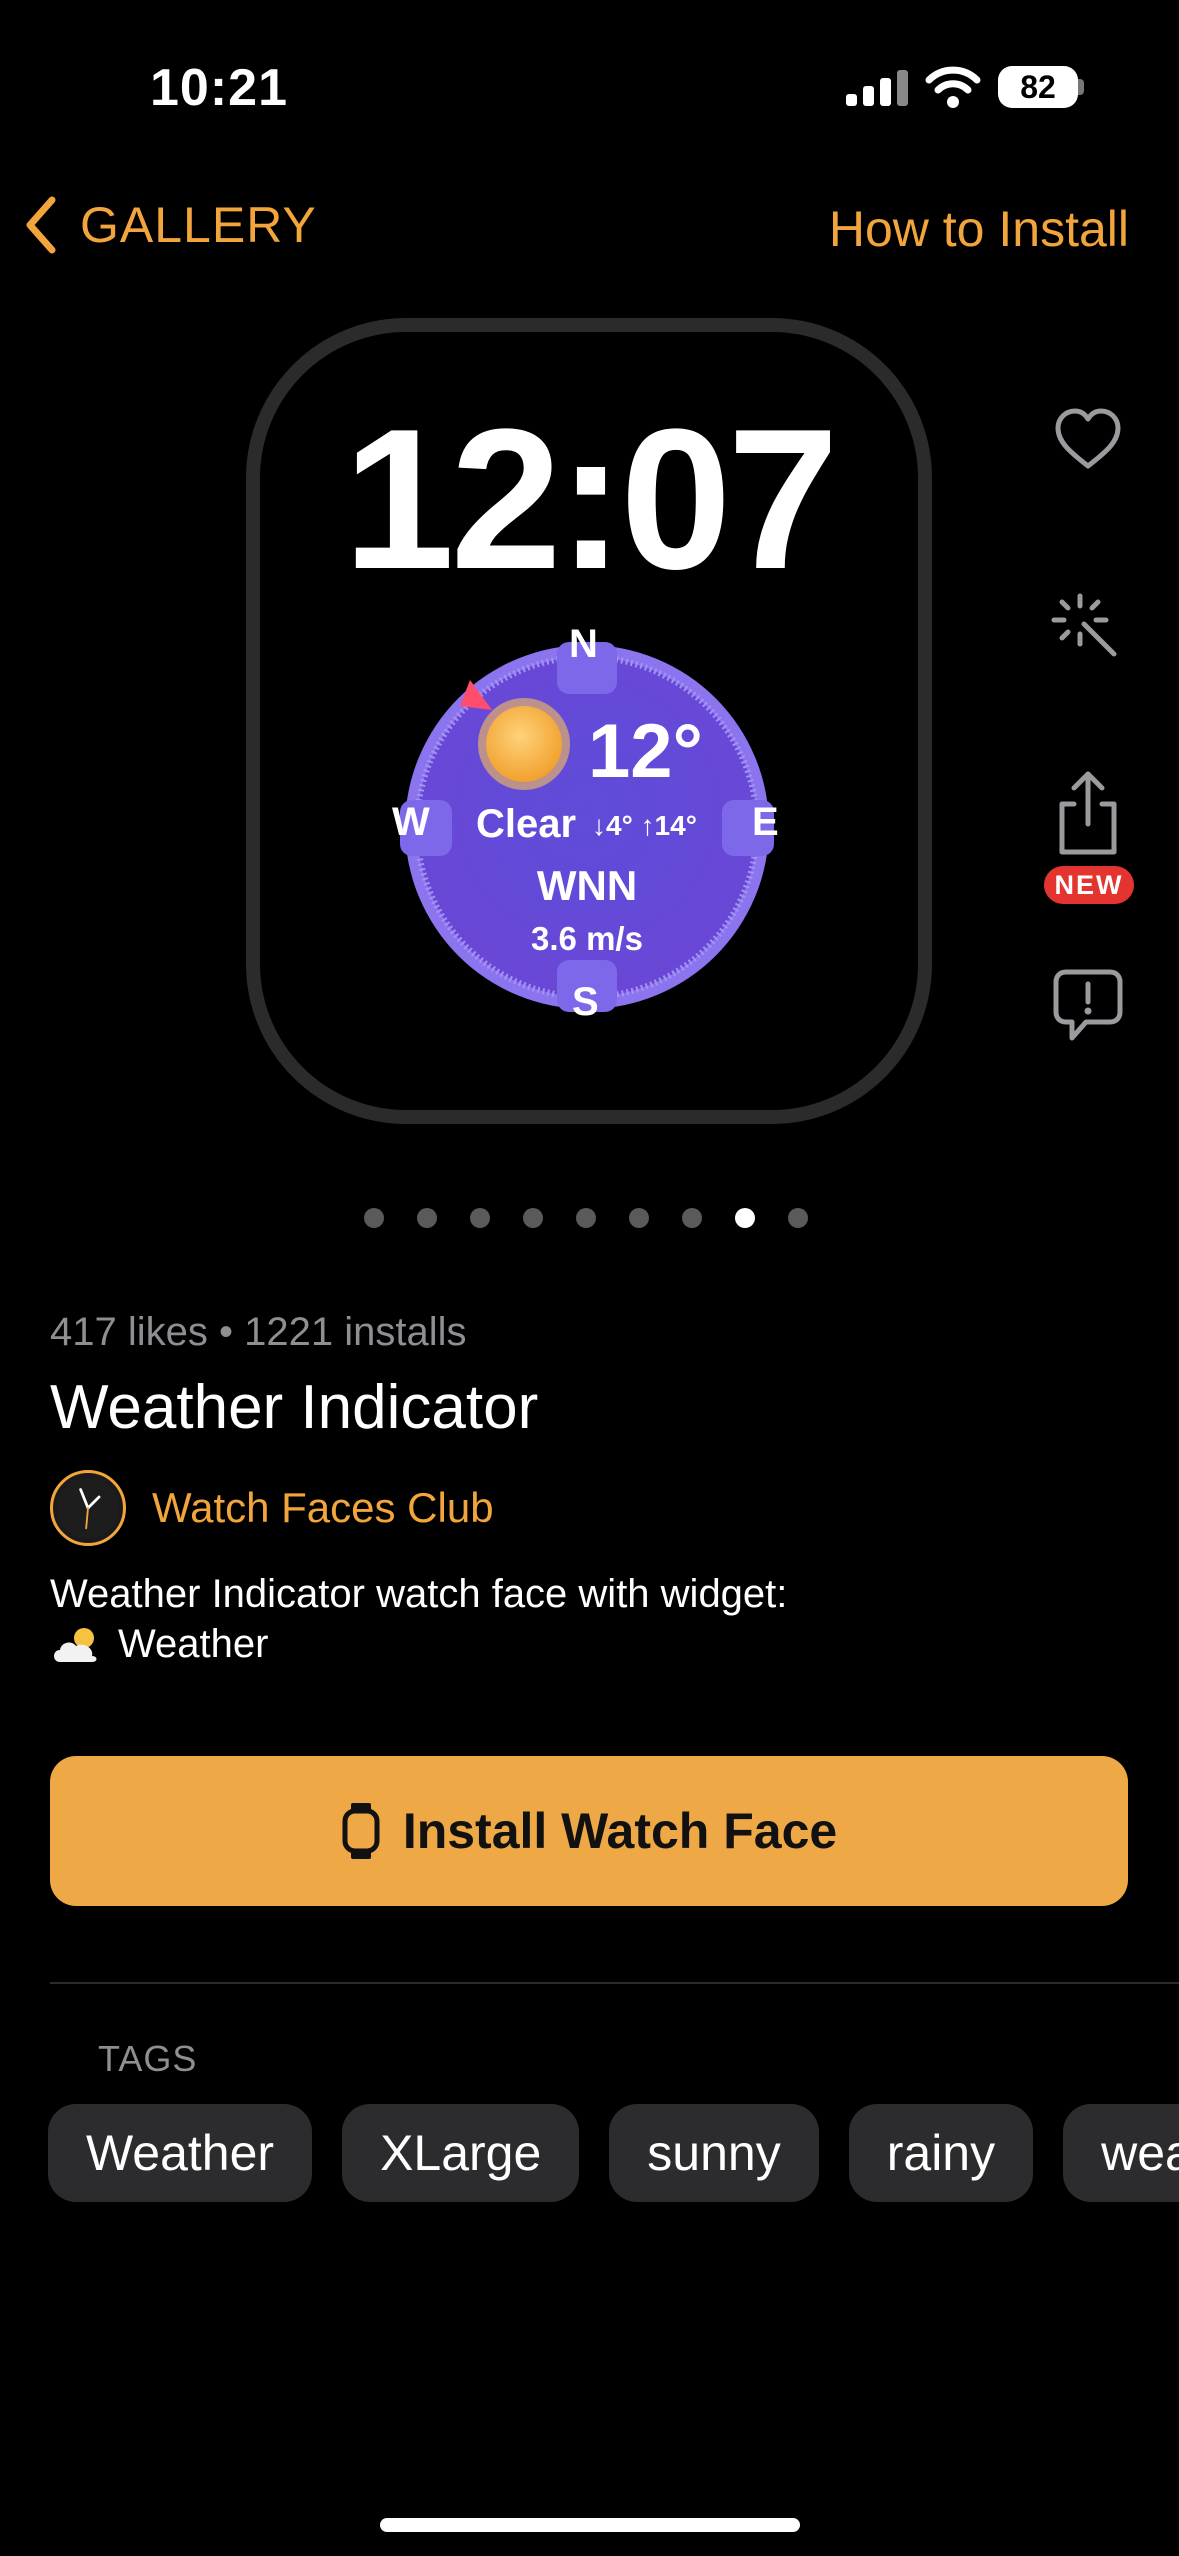  What do you see at coordinates (323, 1507) in the screenshot?
I see `author-name: Watch Faces Club` at bounding box center [323, 1507].